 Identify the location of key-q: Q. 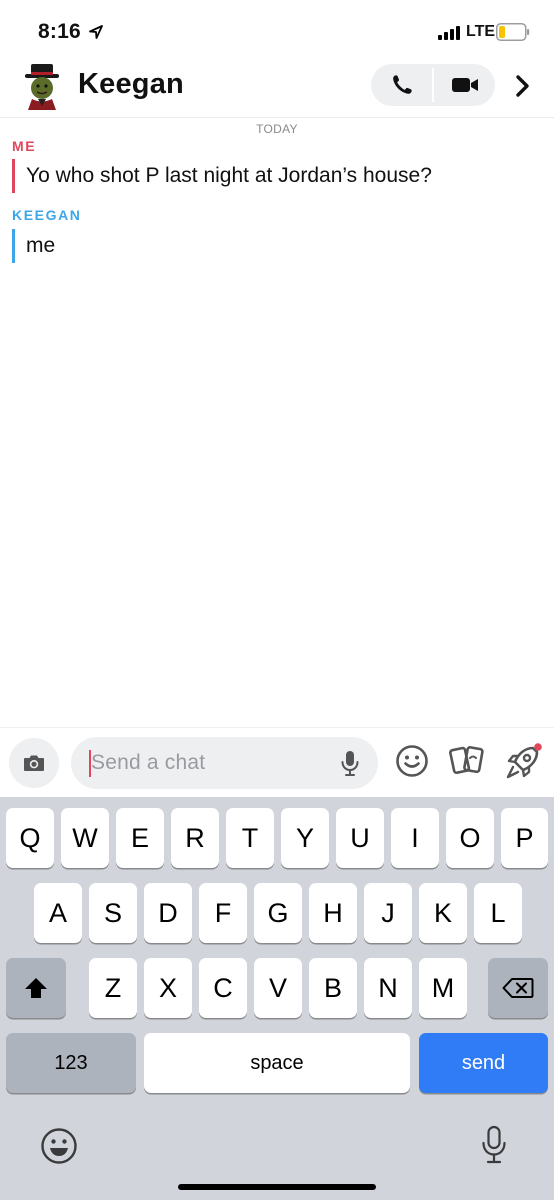
(30, 838).